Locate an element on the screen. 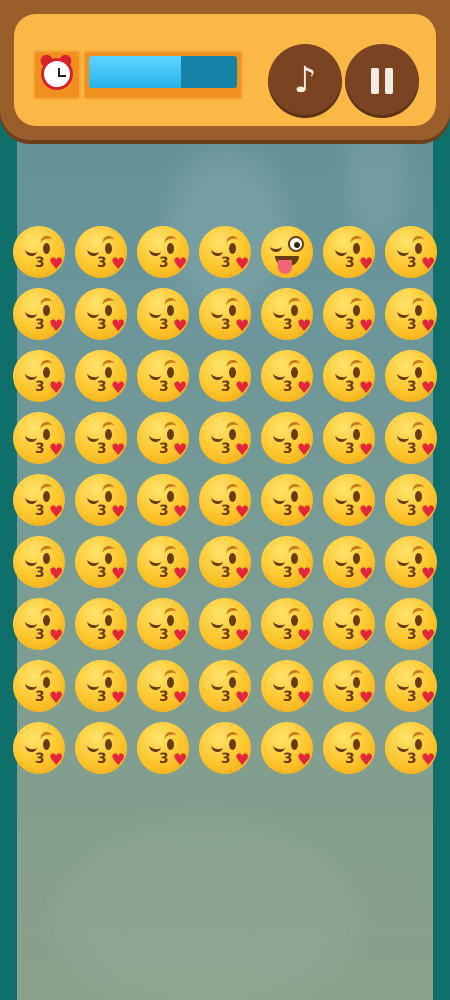  winking-tongue-face-icon is located at coordinates (287, 252).